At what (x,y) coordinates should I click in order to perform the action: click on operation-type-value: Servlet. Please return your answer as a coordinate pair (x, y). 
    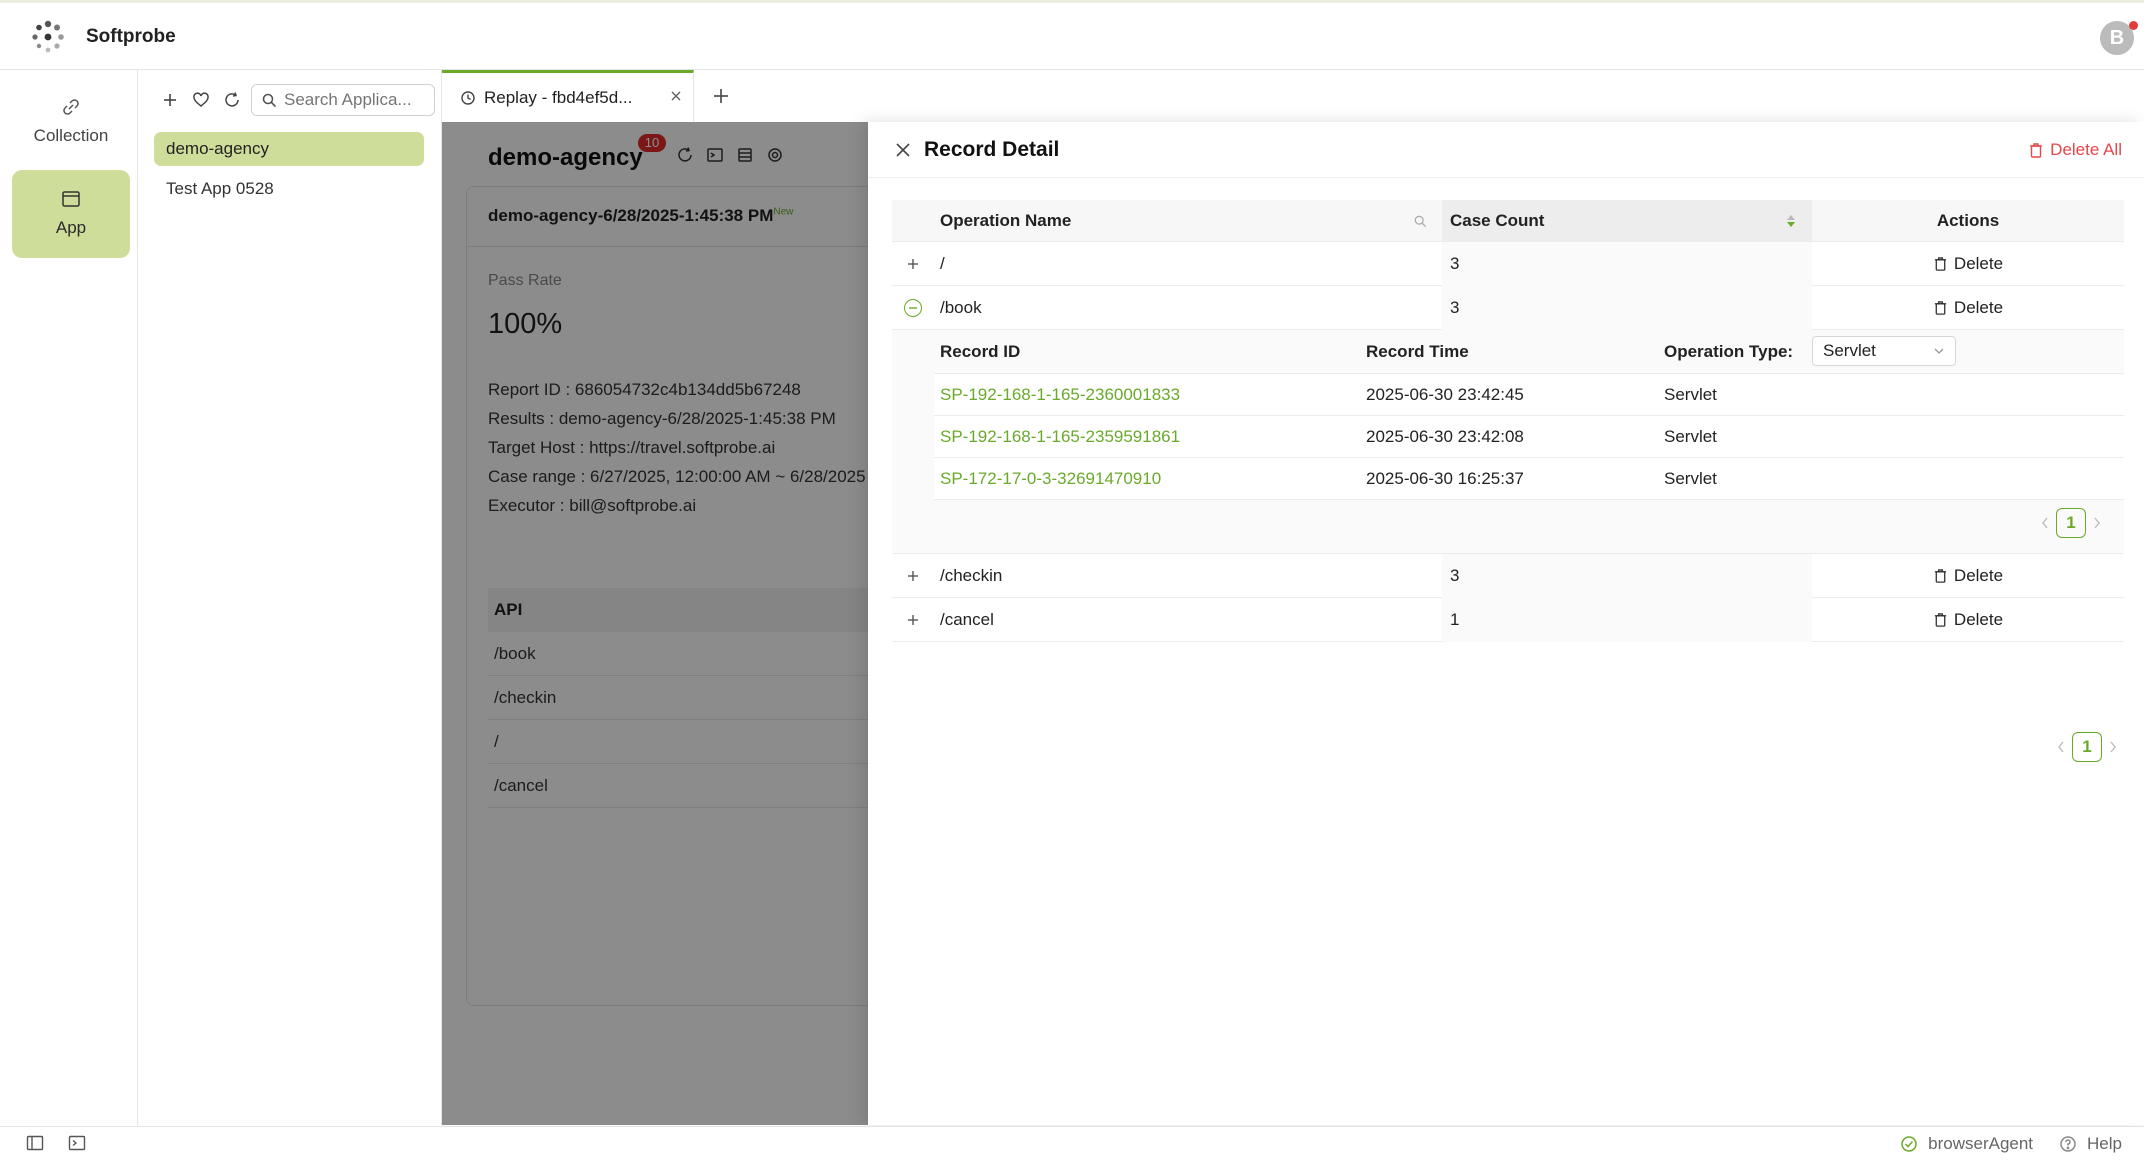
    Looking at the image, I should click on (1849, 350).